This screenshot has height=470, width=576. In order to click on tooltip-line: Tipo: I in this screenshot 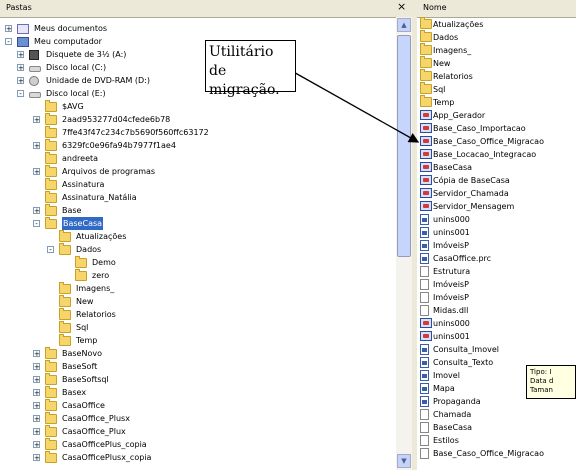, I will do `click(541, 372)`.